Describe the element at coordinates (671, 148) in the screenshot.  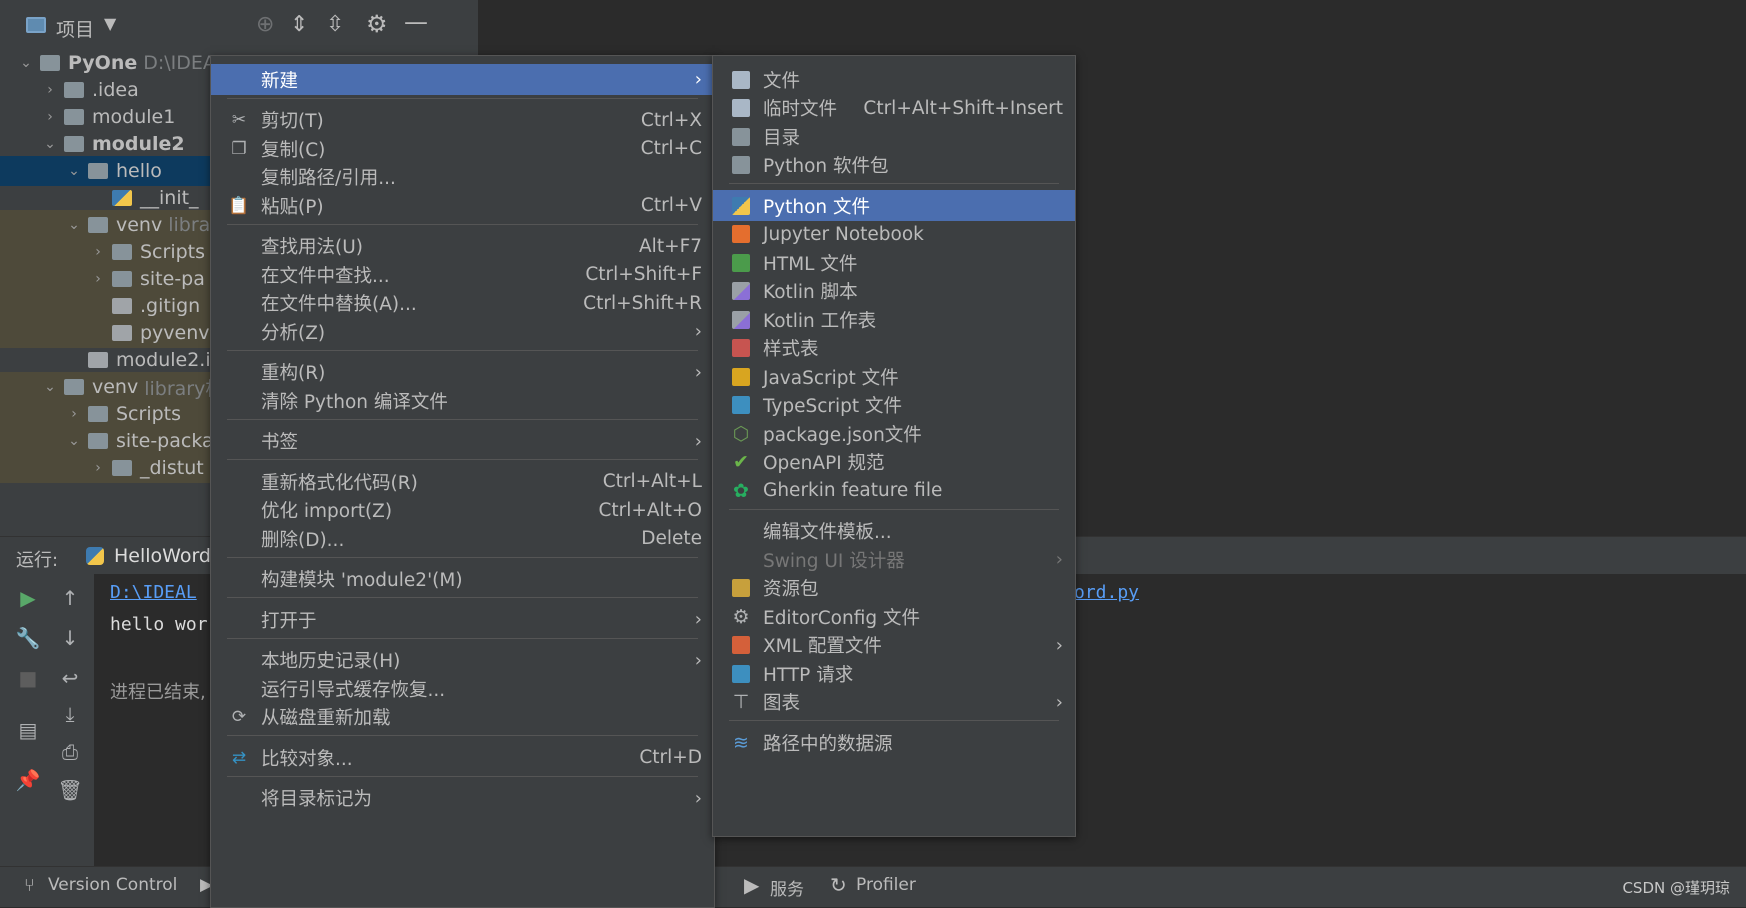
I see `menu-item-shortcut: Ctrl+C` at that location.